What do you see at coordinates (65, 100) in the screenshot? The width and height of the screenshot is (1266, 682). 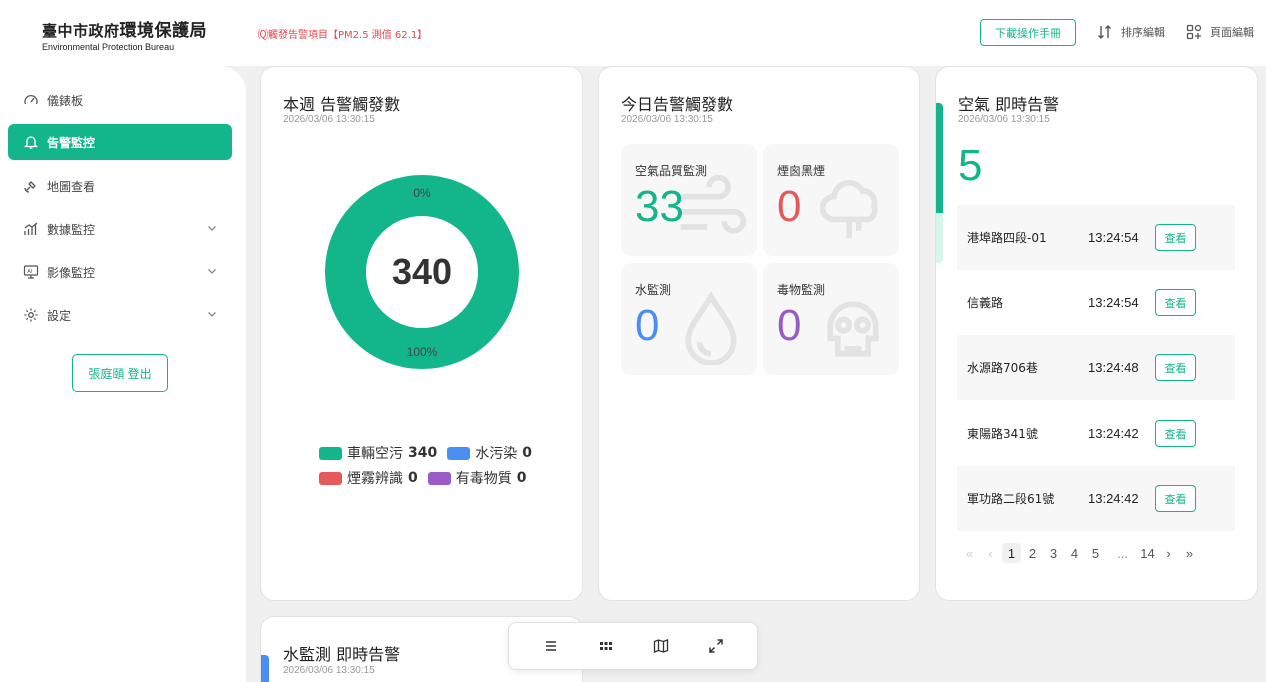 I see `sidebar-item-label: 儀錶板` at bounding box center [65, 100].